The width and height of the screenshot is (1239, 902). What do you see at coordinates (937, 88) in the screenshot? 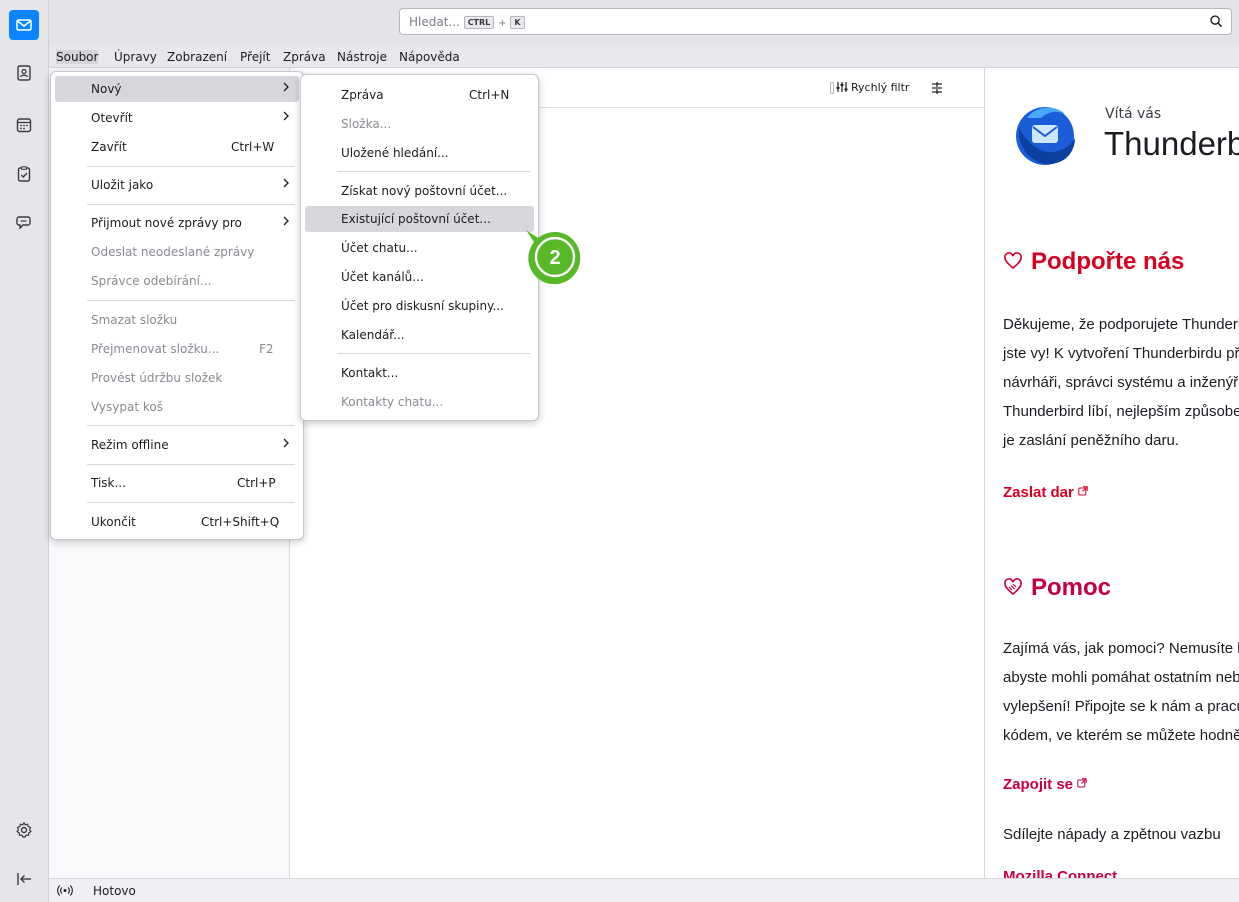
I see `display-options-icon` at bounding box center [937, 88].